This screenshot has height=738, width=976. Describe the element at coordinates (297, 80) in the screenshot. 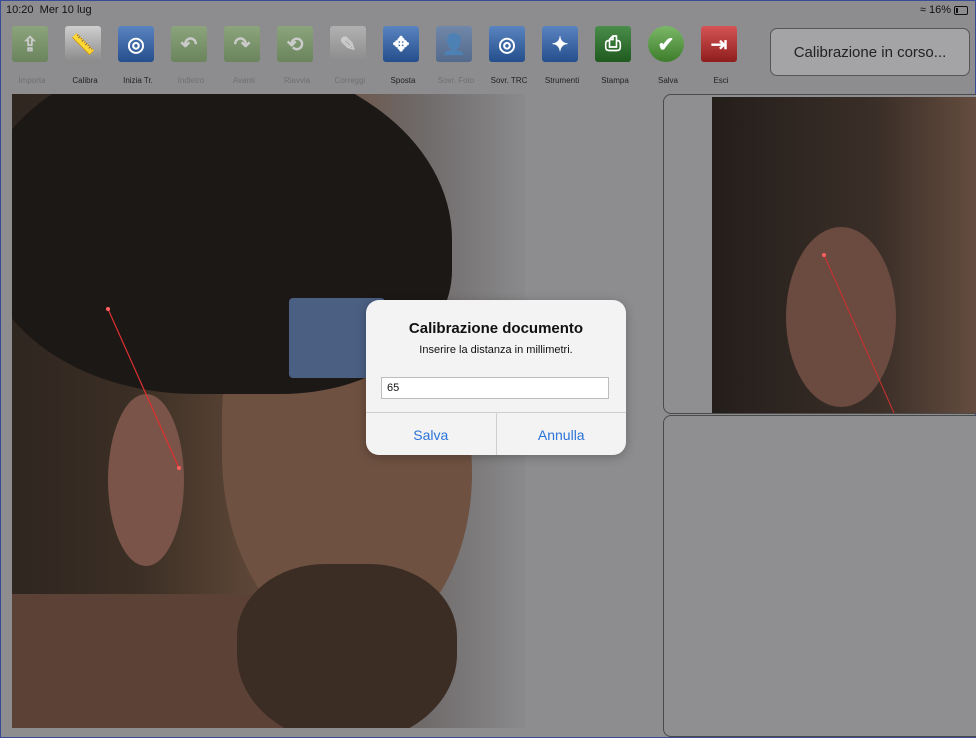

I see `toolbar-label: Riavvia` at that location.